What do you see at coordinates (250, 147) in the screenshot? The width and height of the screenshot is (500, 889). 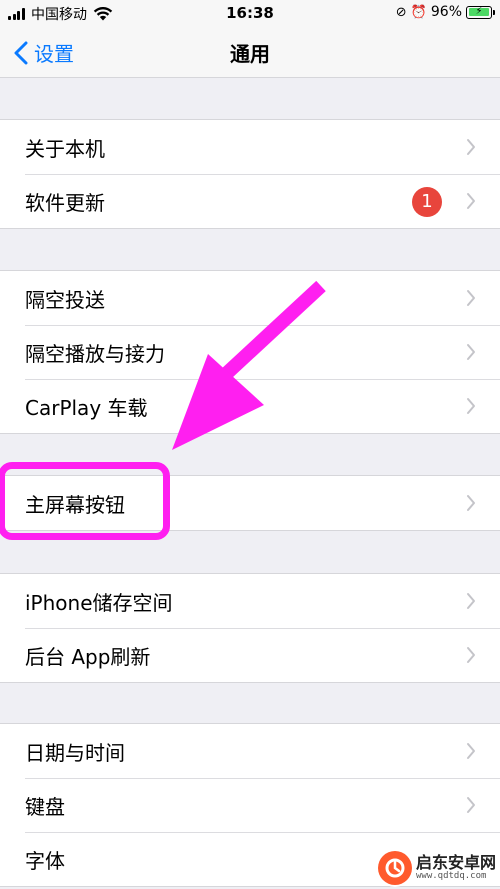 I see `row-about: 关于本机` at bounding box center [250, 147].